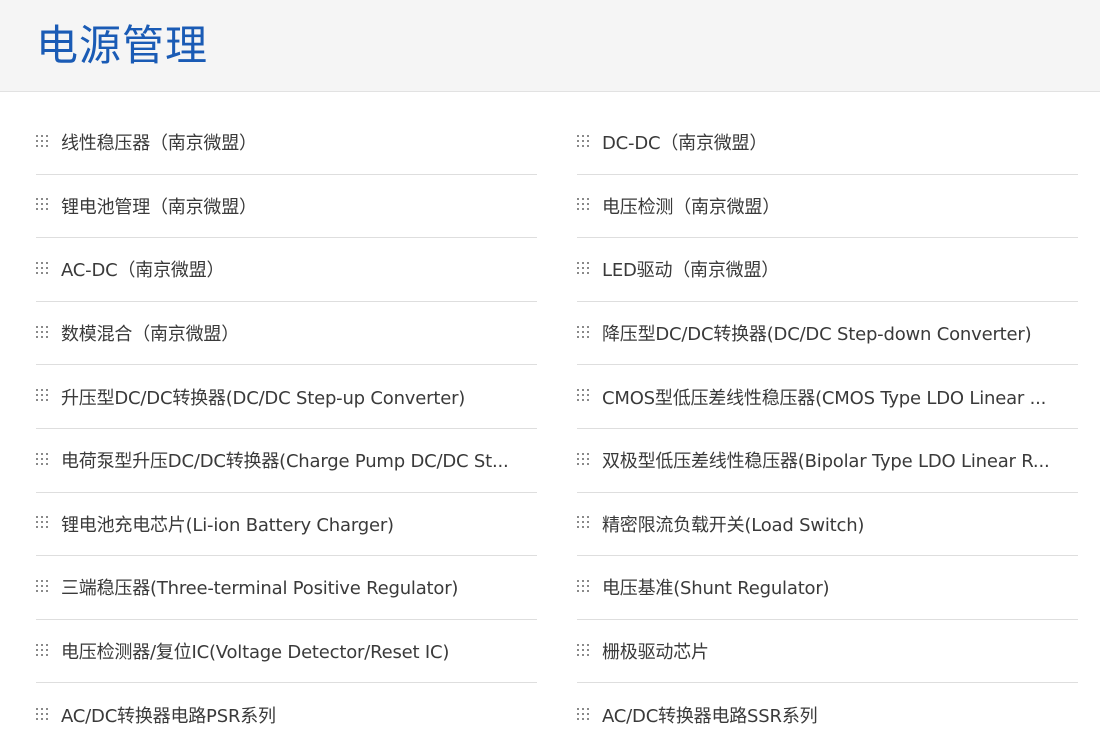 Image resolution: width=1100 pixels, height=747 pixels. Describe the element at coordinates (827, 715) in the screenshot. I see `category-link: AC/DC转换器电路SSR系列` at that location.